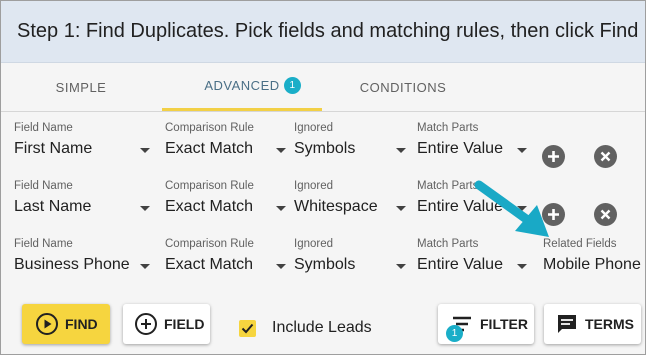 The height and width of the screenshot is (355, 646). What do you see at coordinates (292, 85) in the screenshot?
I see `tab-advanced-badge: 1` at bounding box center [292, 85].